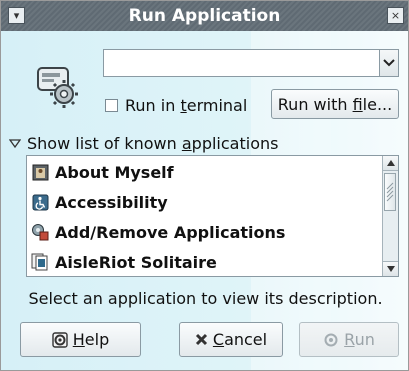 This screenshot has height=371, width=409. Describe the element at coordinates (170, 232) in the screenshot. I see `list-item-label: Add/Remove Applications` at that location.